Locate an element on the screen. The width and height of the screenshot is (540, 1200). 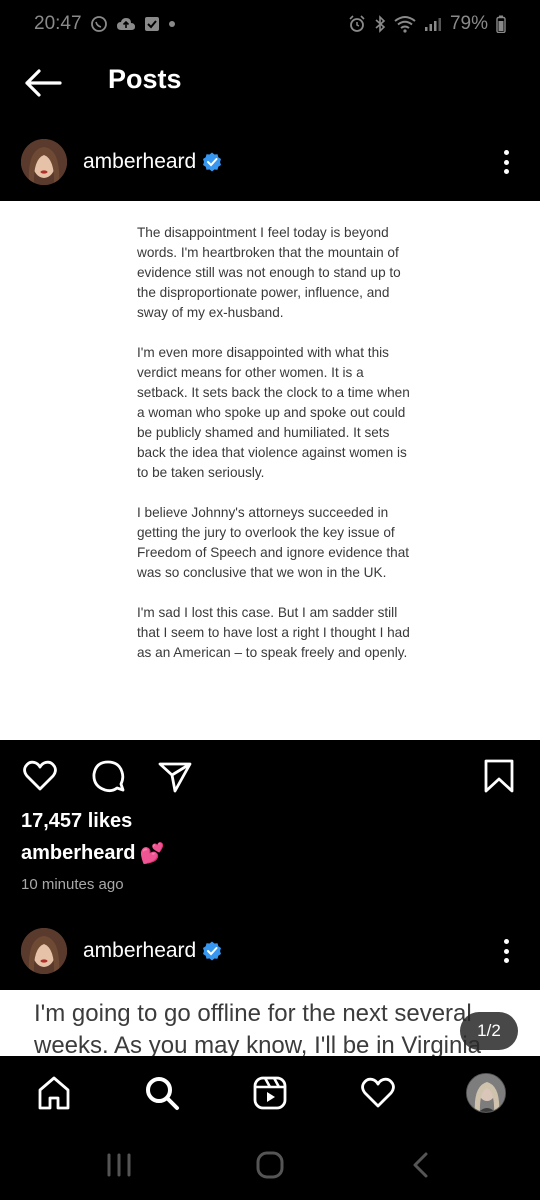
back-system-icon is located at coordinates (420, 1165).